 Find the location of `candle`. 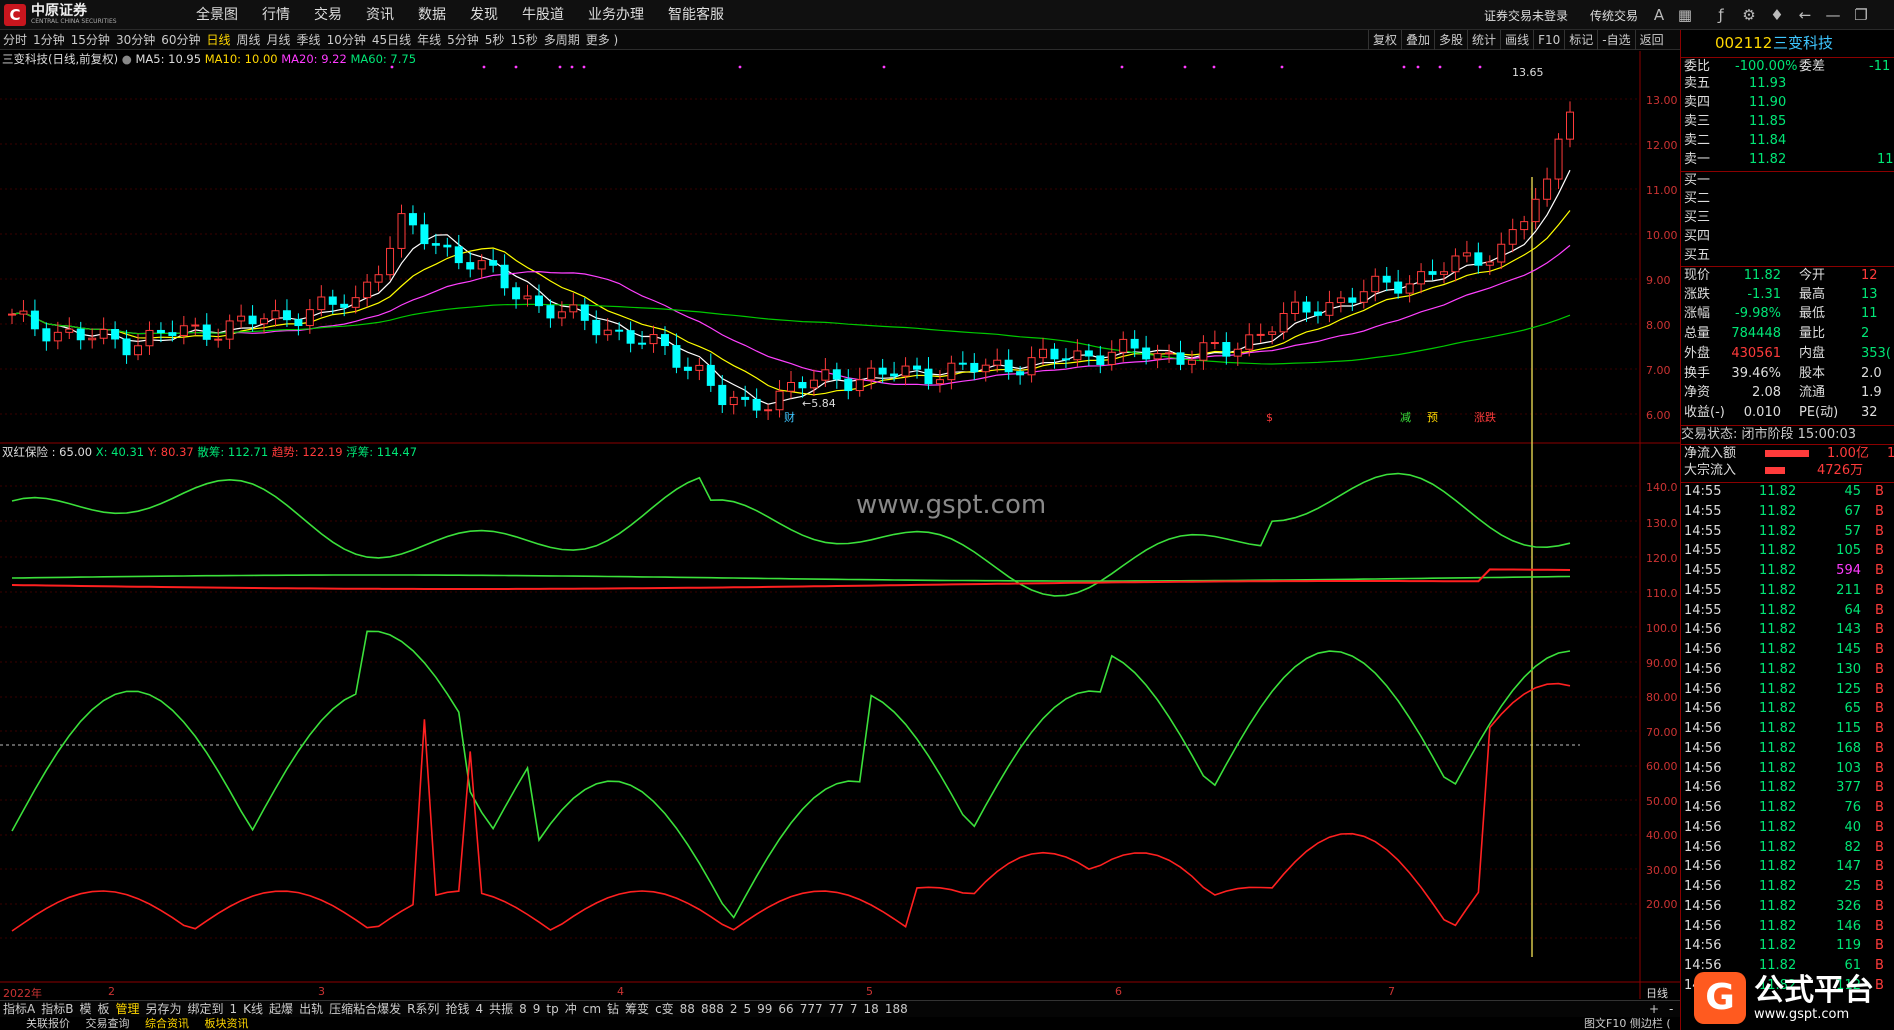

candle is located at coordinates (1065, 358).